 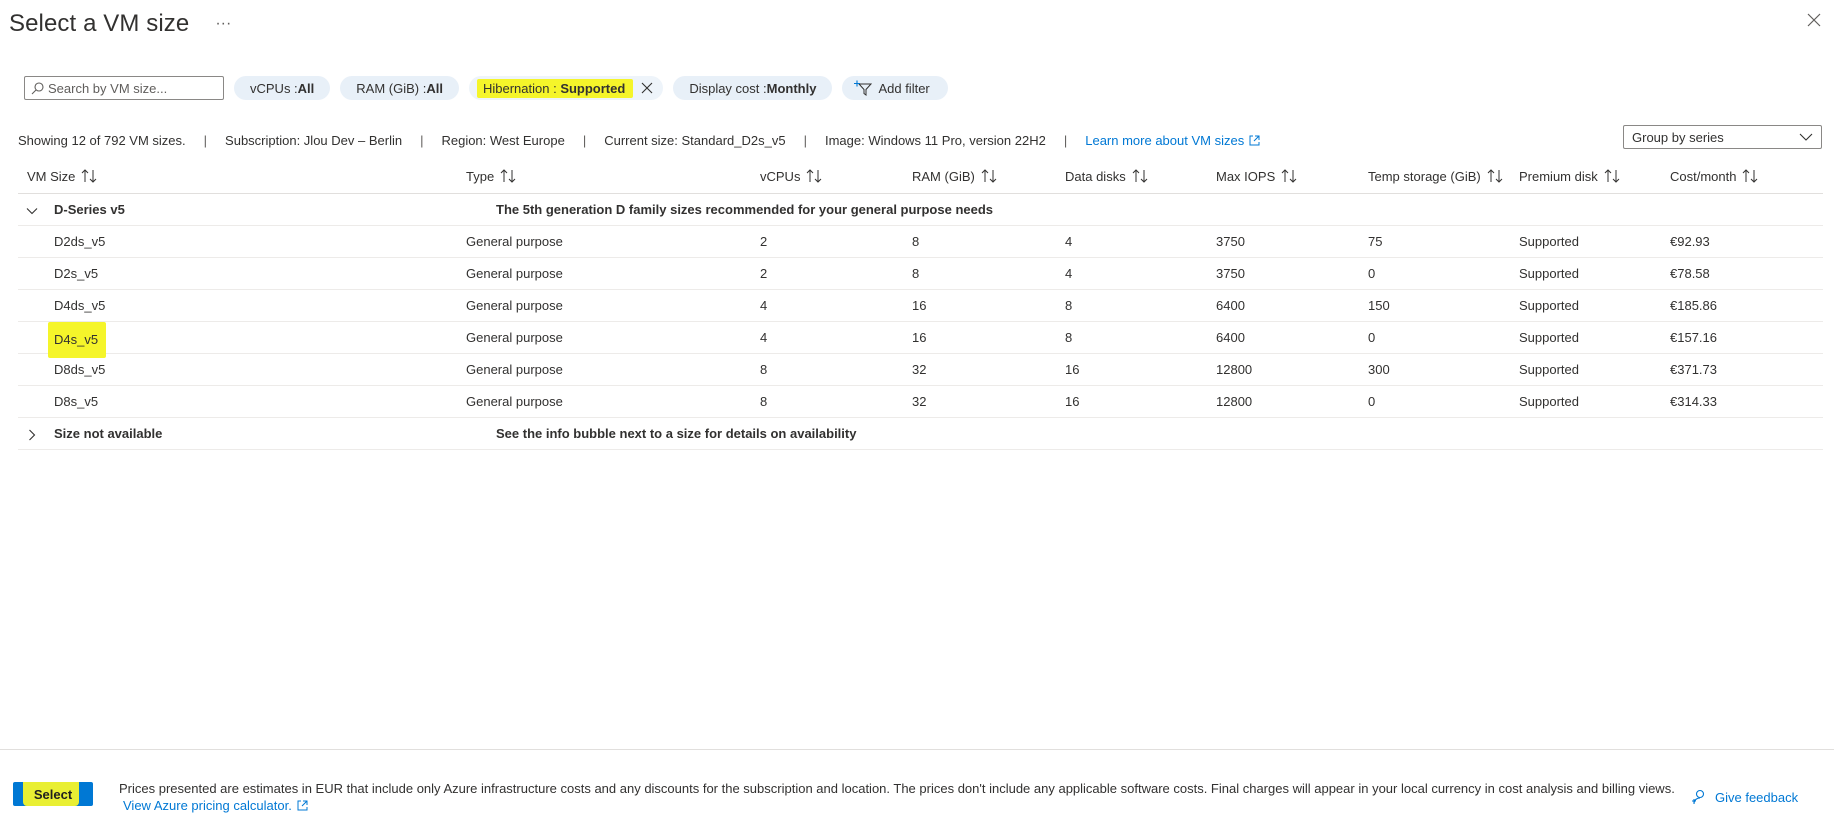 What do you see at coordinates (1172, 140) in the screenshot?
I see `learn-more-link: Learn more about VM sizes` at bounding box center [1172, 140].